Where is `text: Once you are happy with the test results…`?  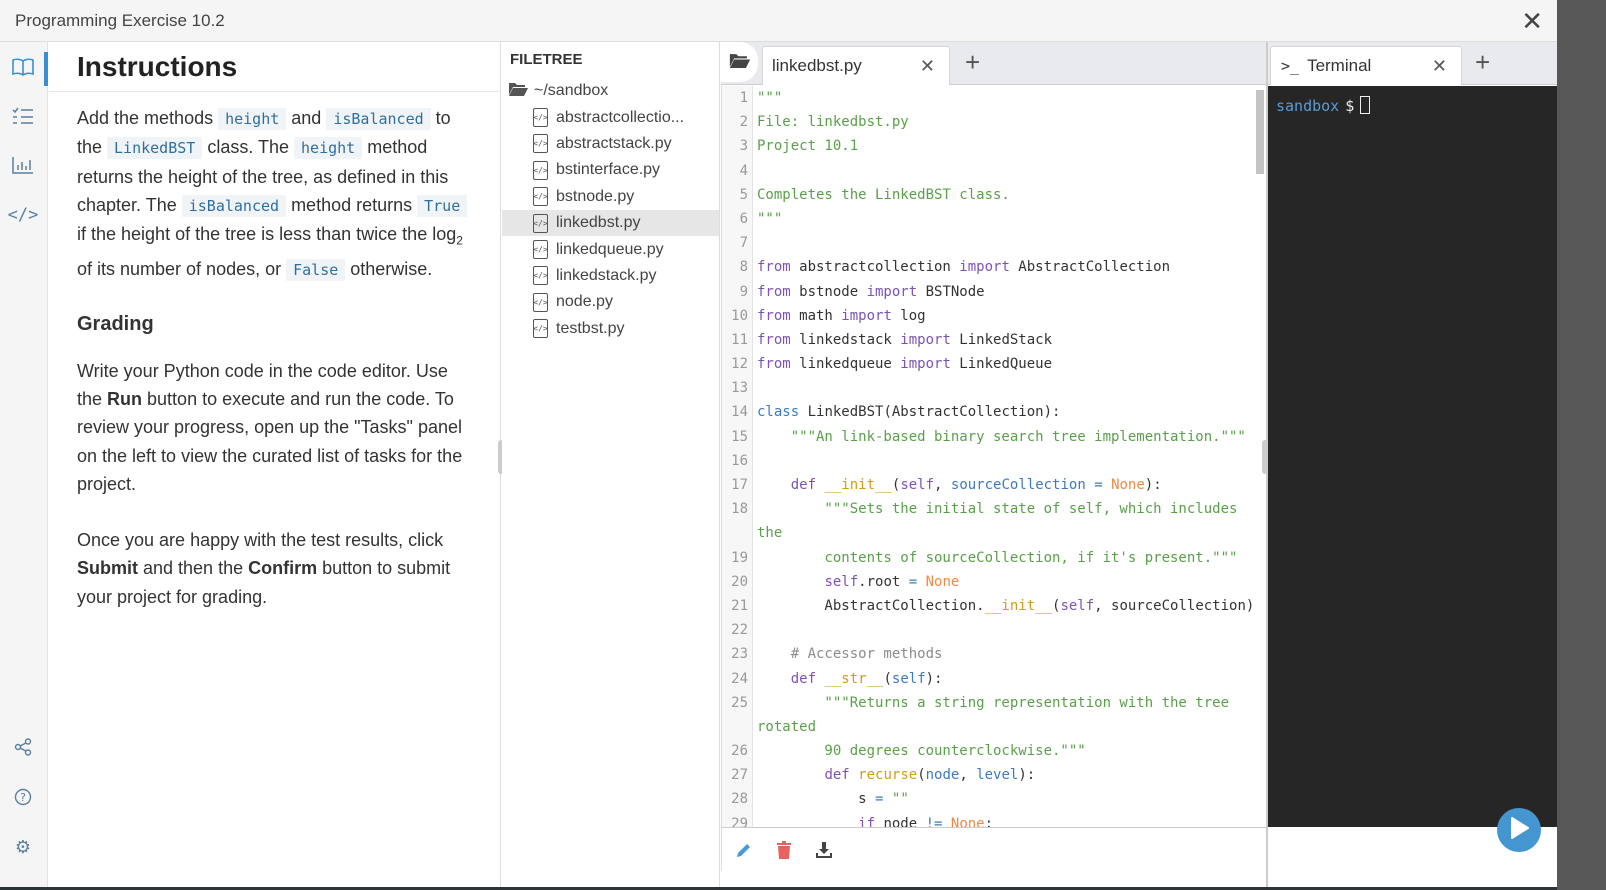
text: Once you are happy with the test results… is located at coordinates (260, 540).